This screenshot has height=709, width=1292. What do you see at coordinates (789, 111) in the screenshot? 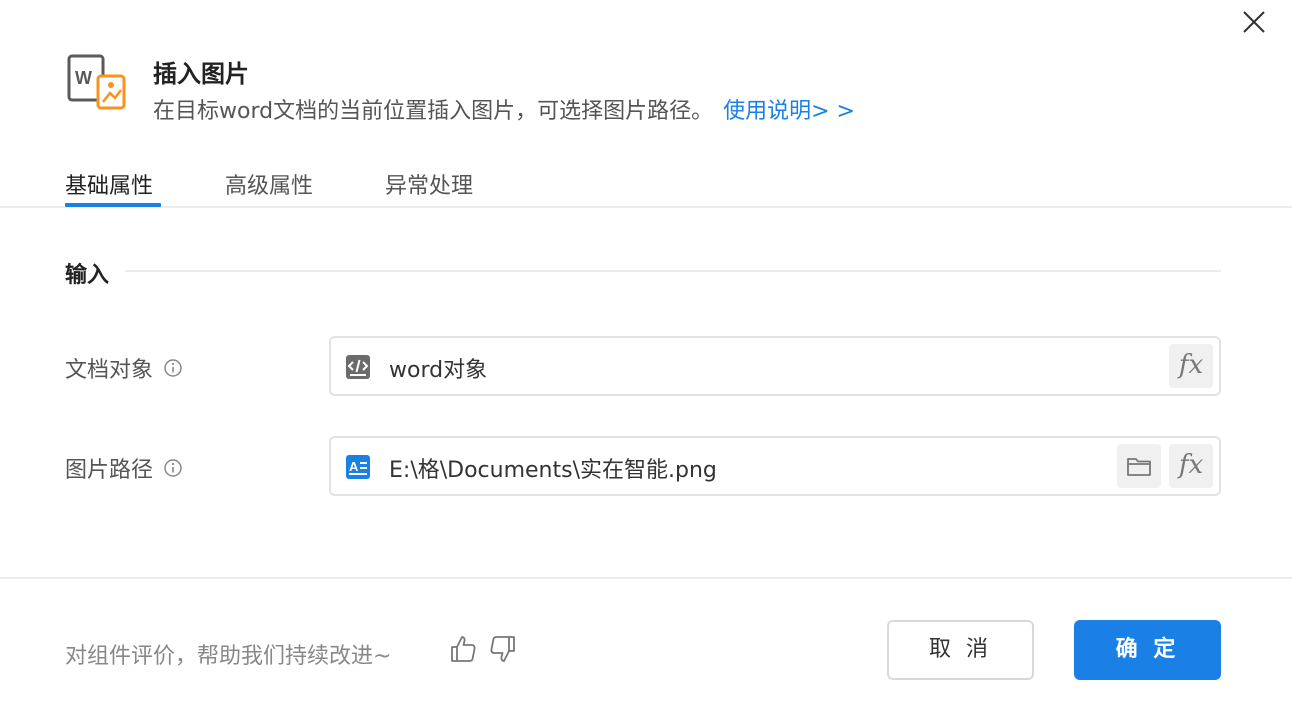
I see `help-link: 使用说明> >` at bounding box center [789, 111].